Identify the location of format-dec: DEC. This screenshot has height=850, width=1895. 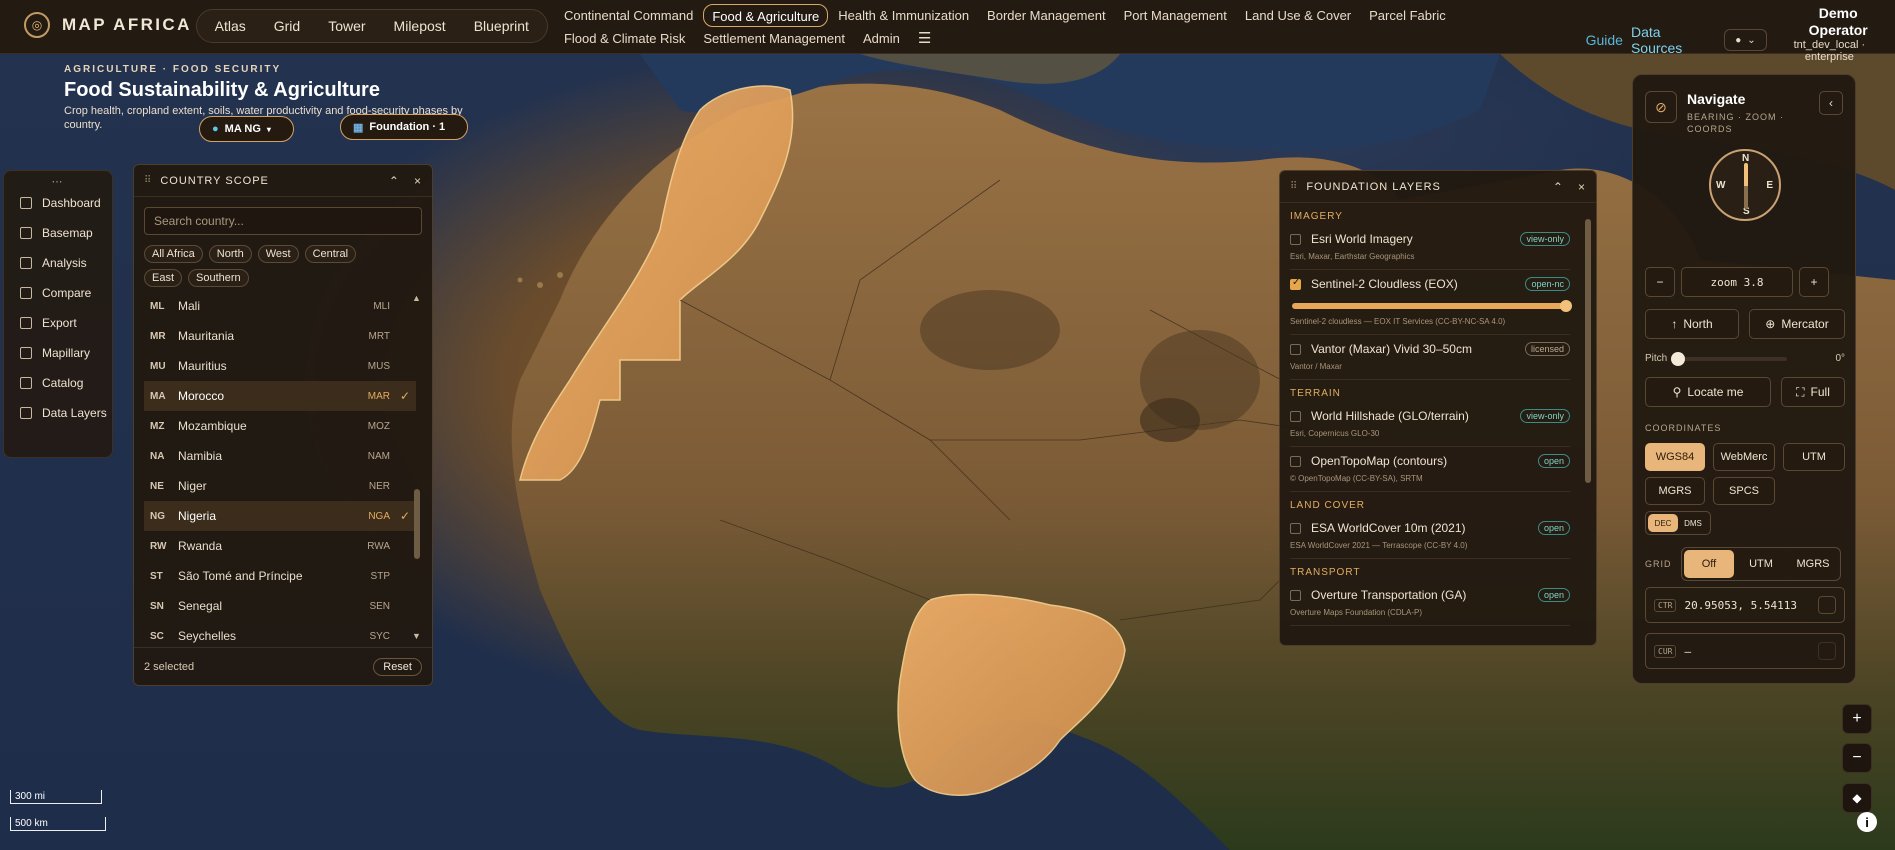
(1663, 523).